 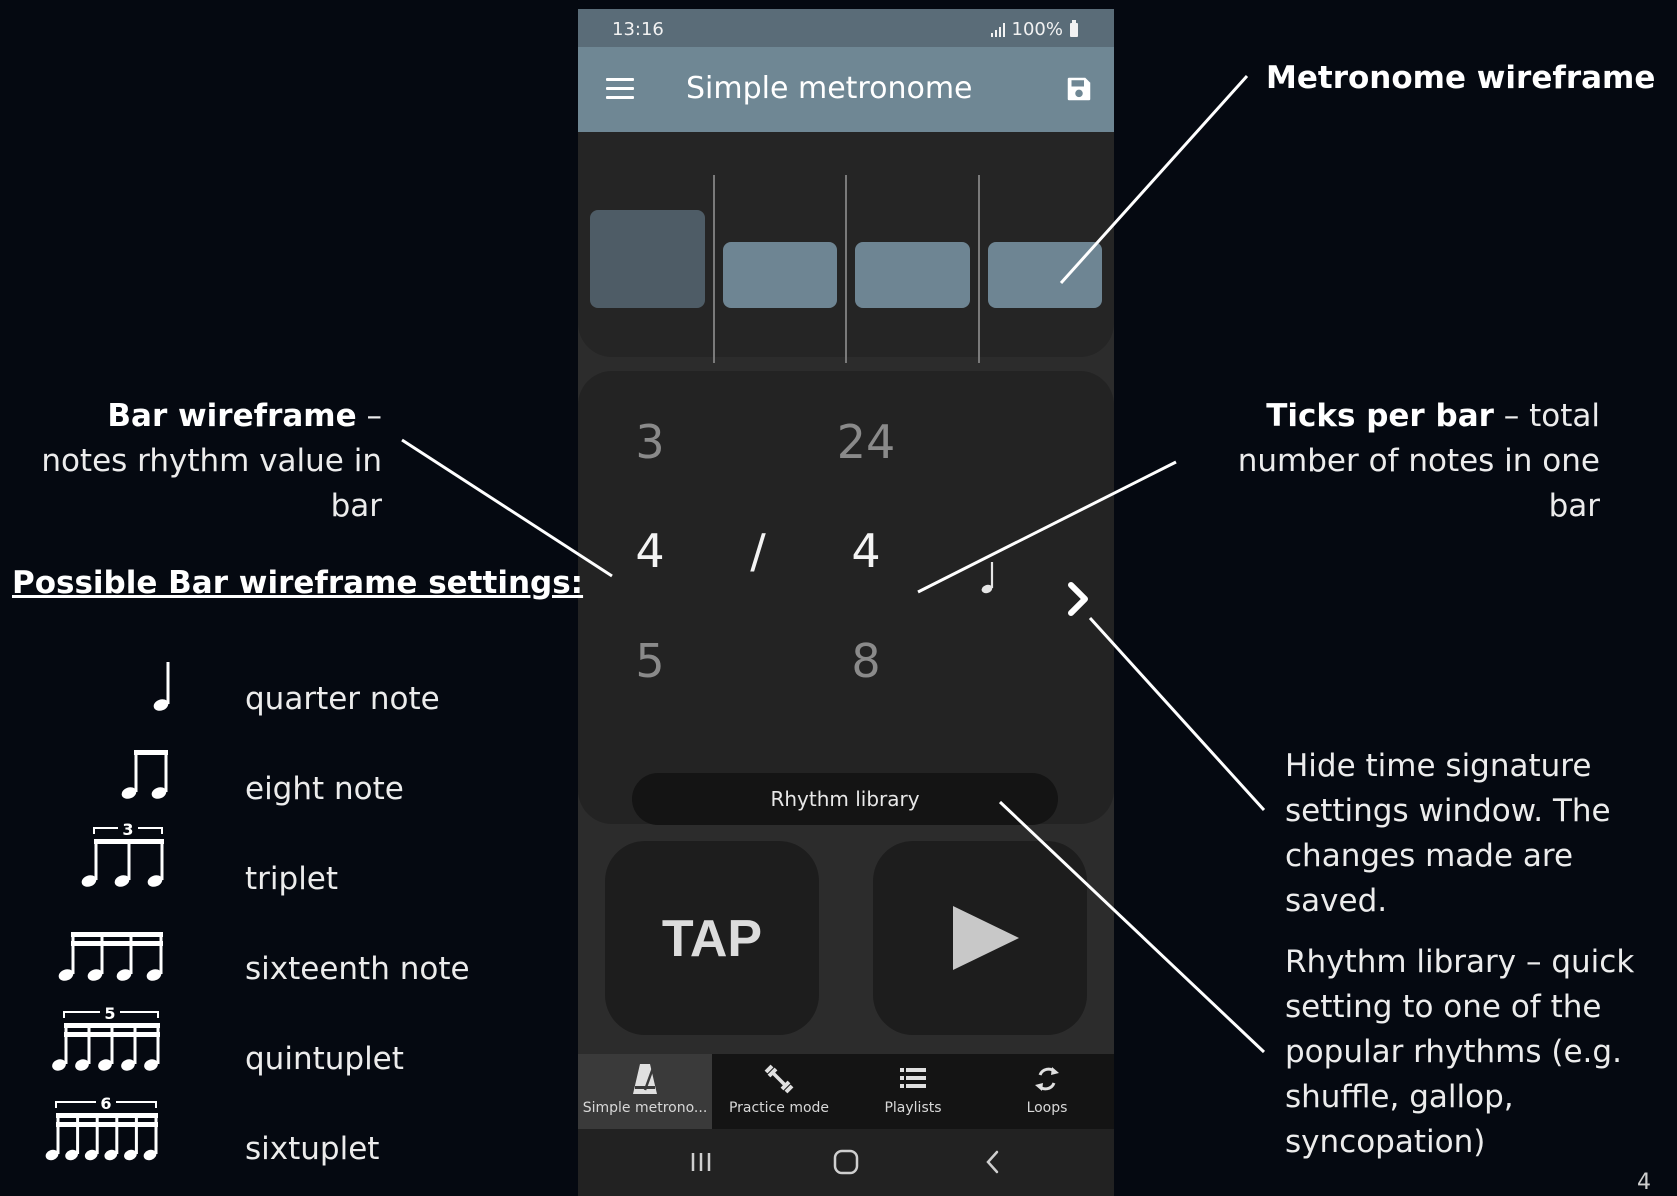 I want to click on triplet-icon: 3, so click(x=122, y=854).